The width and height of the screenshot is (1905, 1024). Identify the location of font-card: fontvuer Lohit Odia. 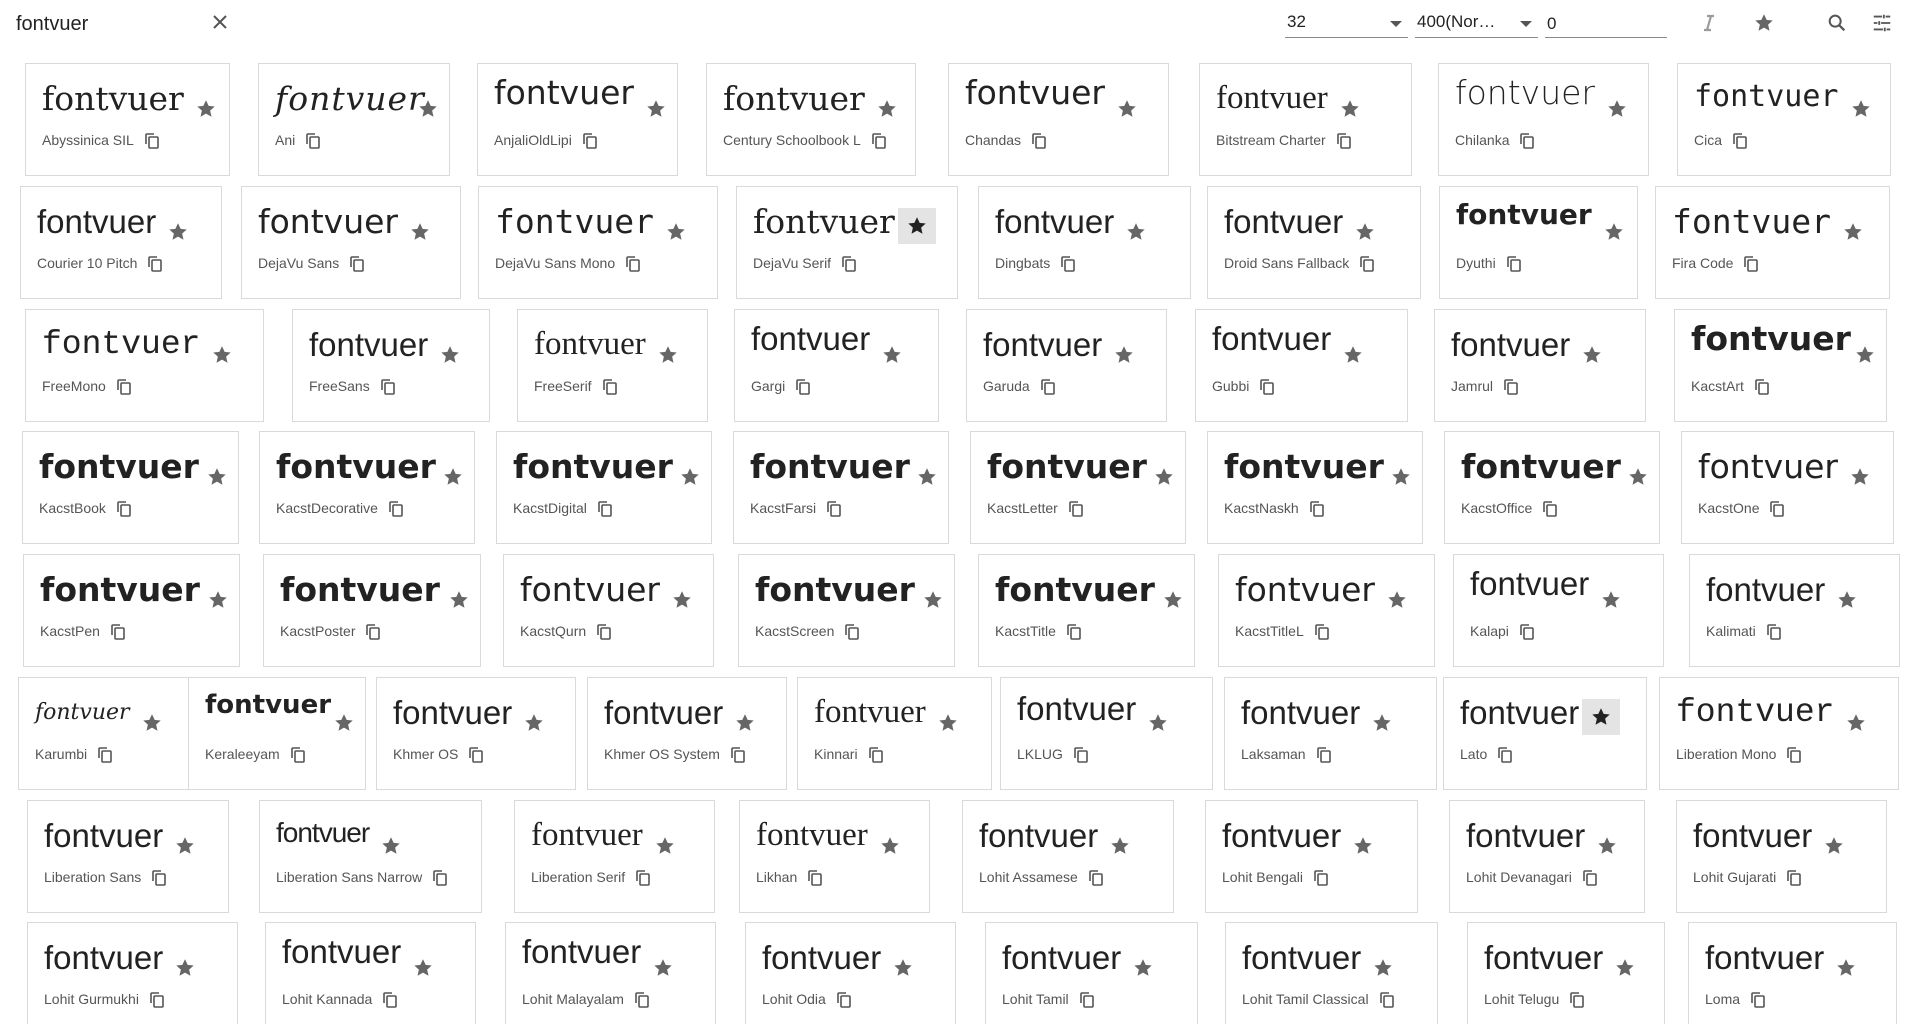
(850, 973).